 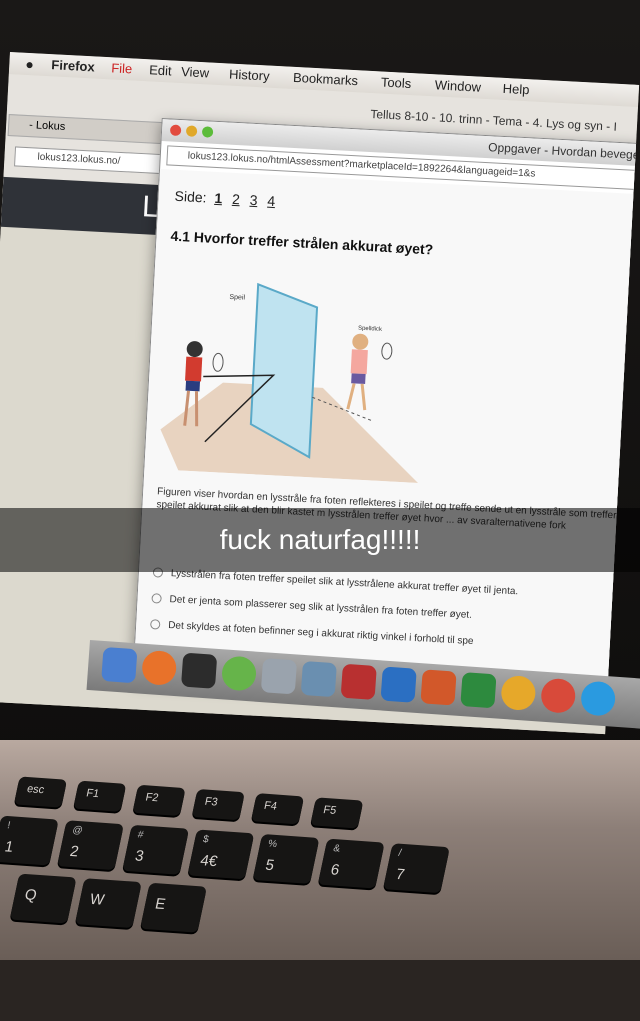 What do you see at coordinates (108, 903) in the screenshot?
I see `key-w: W` at bounding box center [108, 903].